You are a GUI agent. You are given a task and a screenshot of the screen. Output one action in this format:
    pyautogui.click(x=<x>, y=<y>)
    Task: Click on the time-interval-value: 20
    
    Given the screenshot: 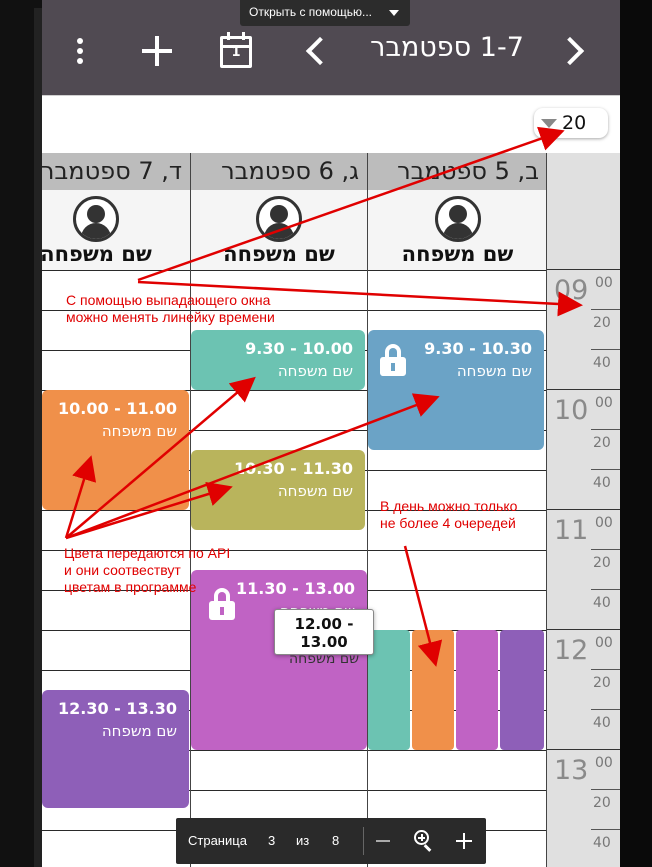 What is the action you would take?
    pyautogui.click(x=574, y=123)
    